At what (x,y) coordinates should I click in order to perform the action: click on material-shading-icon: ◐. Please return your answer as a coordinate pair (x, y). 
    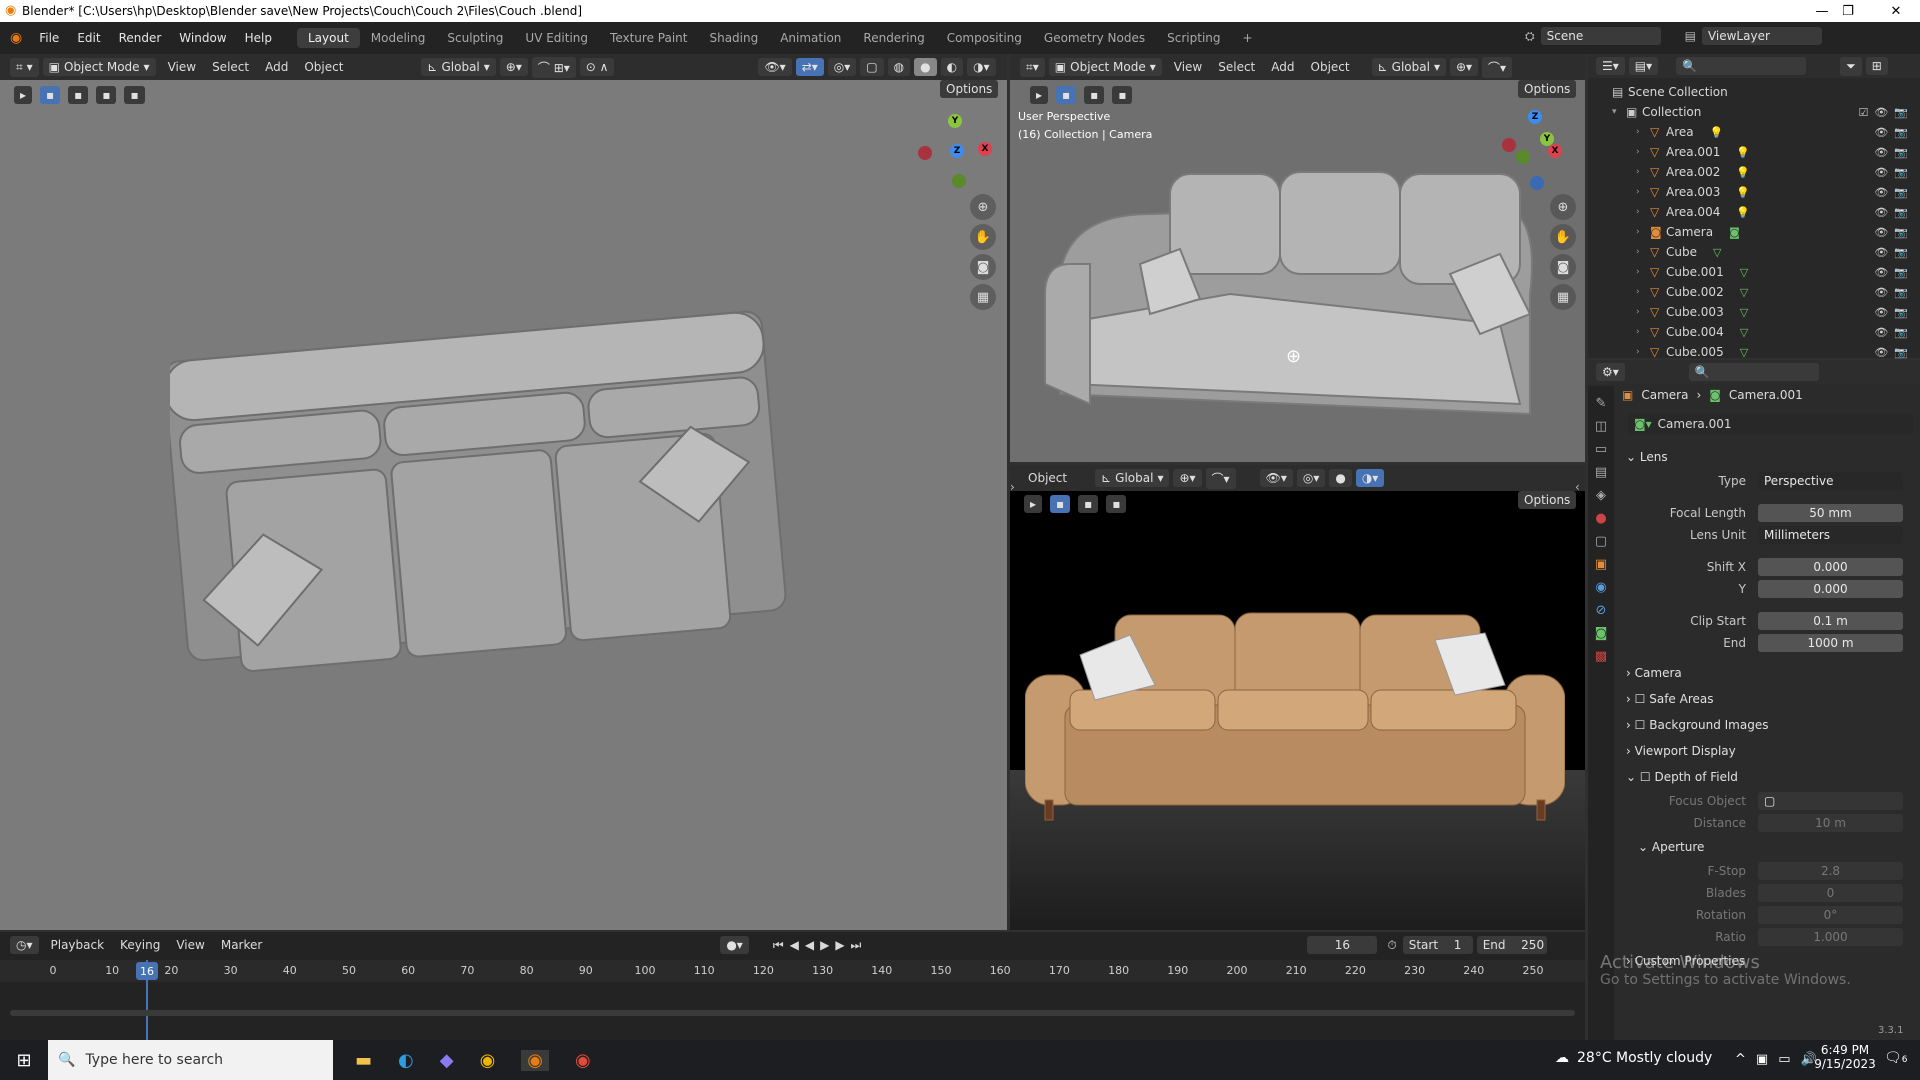
    Looking at the image, I should click on (952, 67).